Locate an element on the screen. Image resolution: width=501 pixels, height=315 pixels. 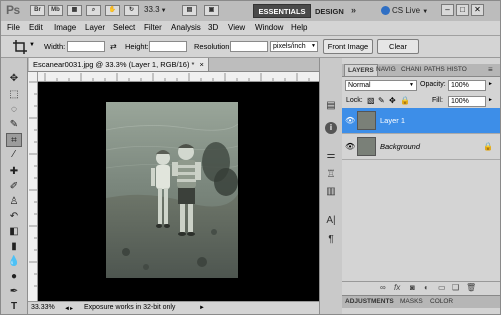
front-image-button: Front Image is located at coordinates (348, 46).